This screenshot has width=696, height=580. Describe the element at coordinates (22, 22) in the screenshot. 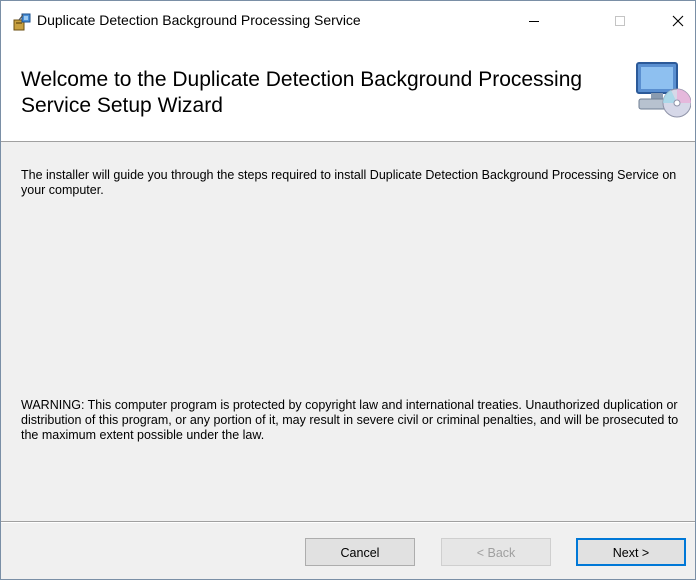

I see `installer-box-icon` at that location.